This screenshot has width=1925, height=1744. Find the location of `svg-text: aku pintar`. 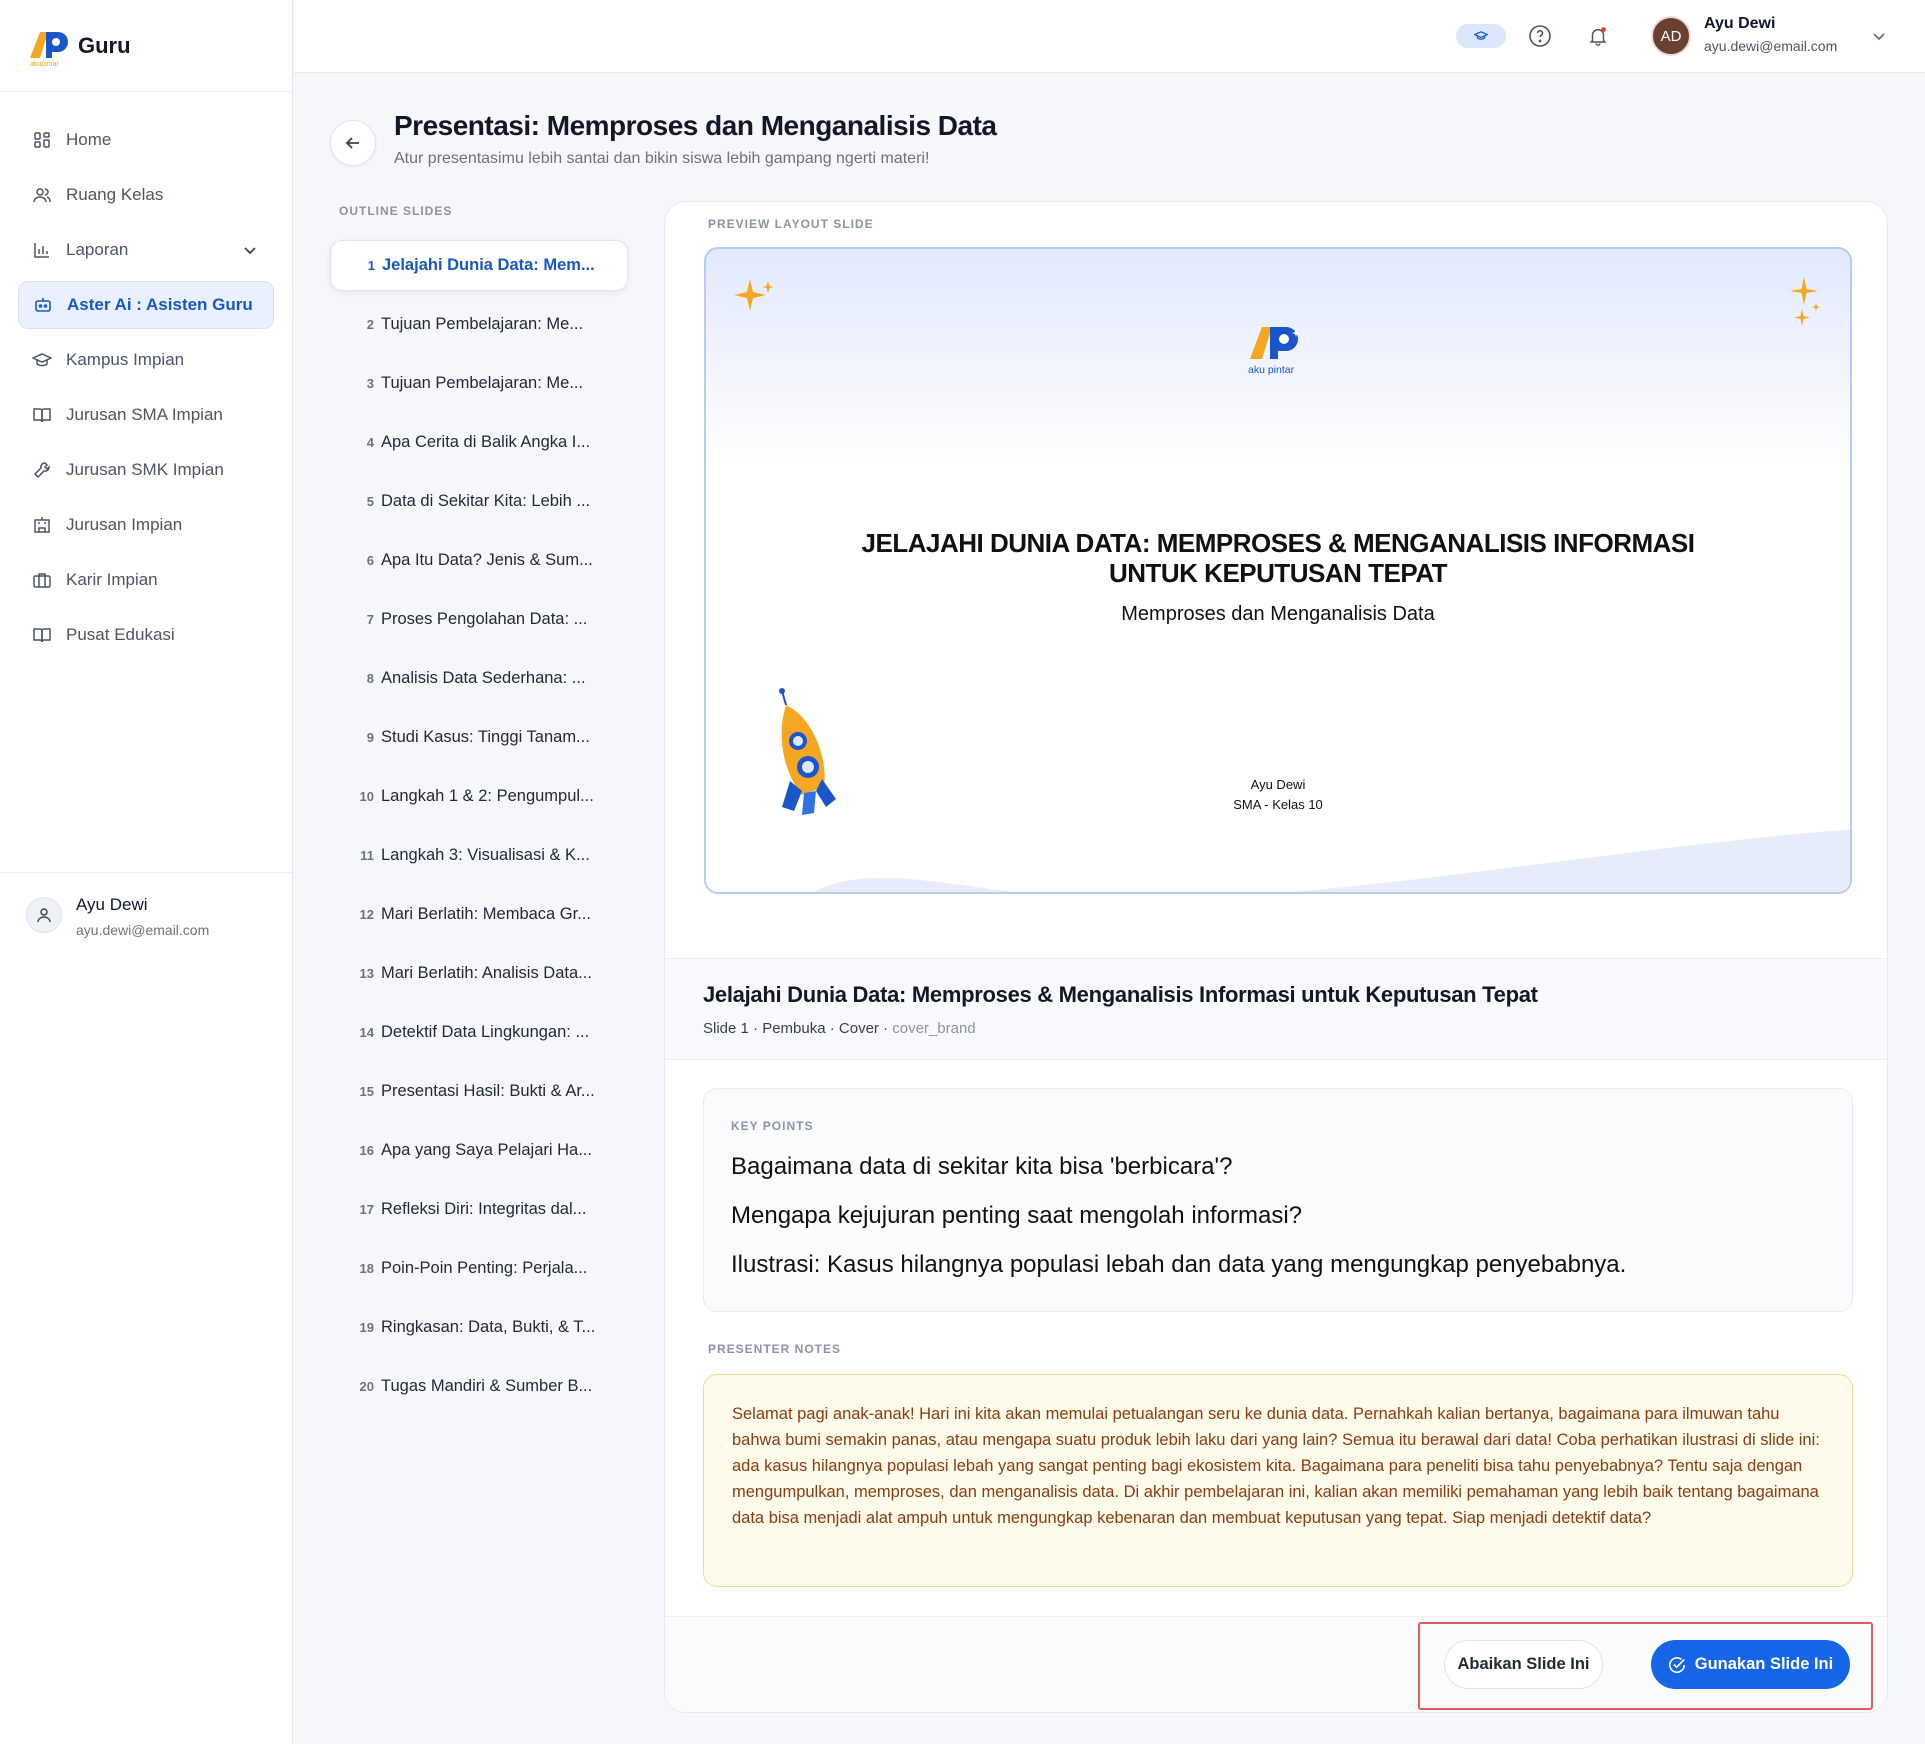

svg-text: aku pintar is located at coordinates (1271, 370).